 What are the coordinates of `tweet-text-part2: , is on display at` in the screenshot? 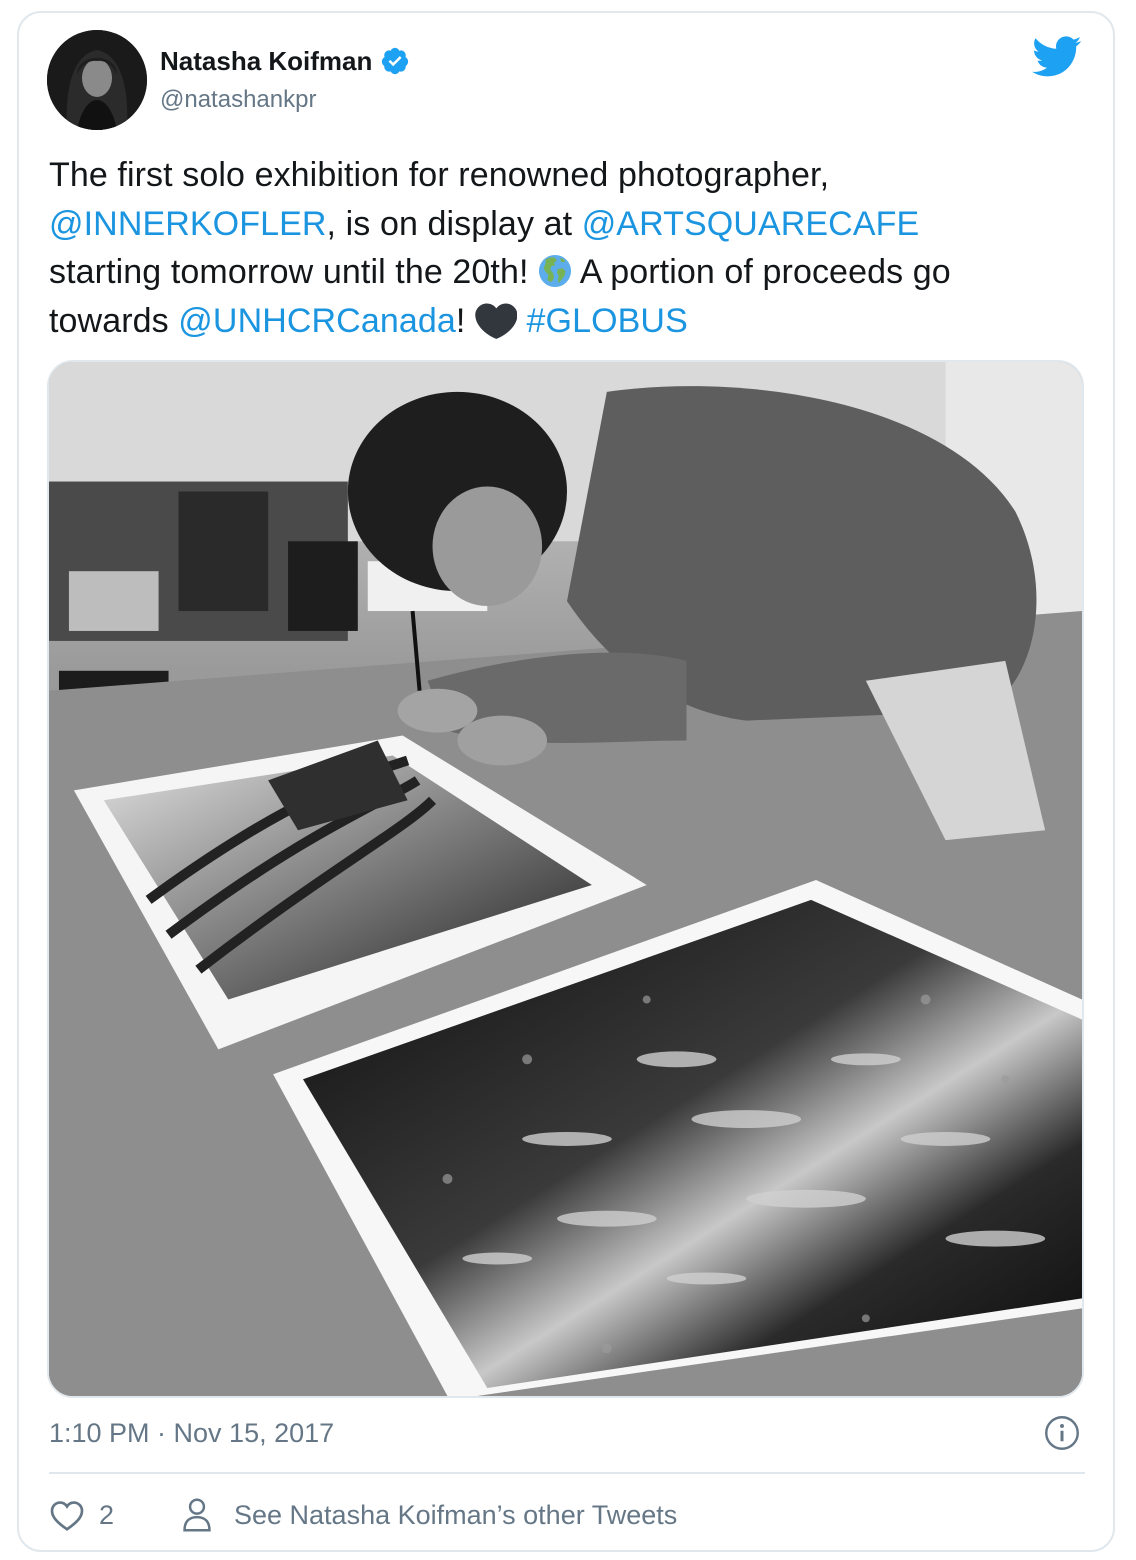 It's located at (454, 223).